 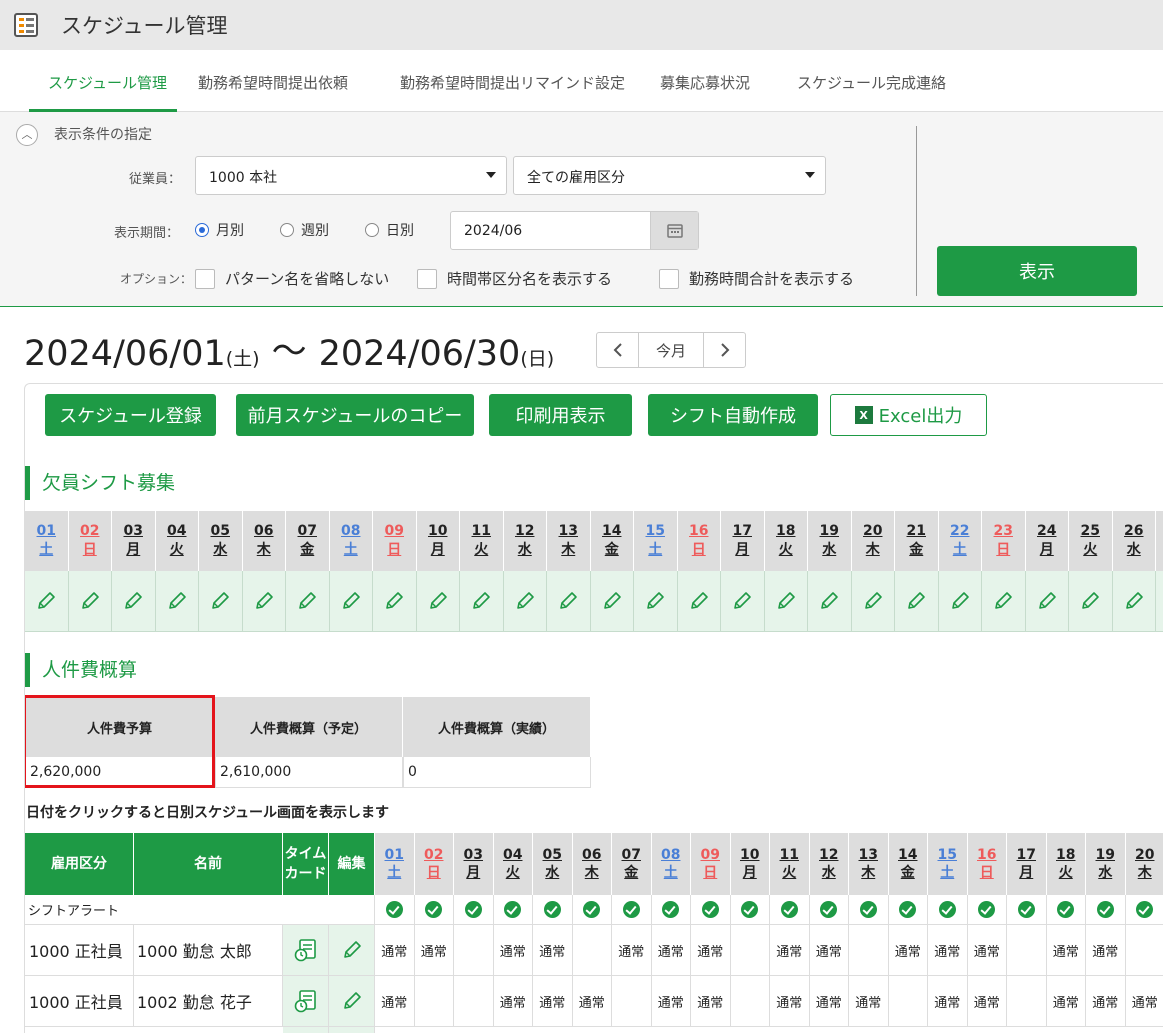 What do you see at coordinates (1027, 864) in the screenshot?
I see `schedule-day-header-17: 17 月` at bounding box center [1027, 864].